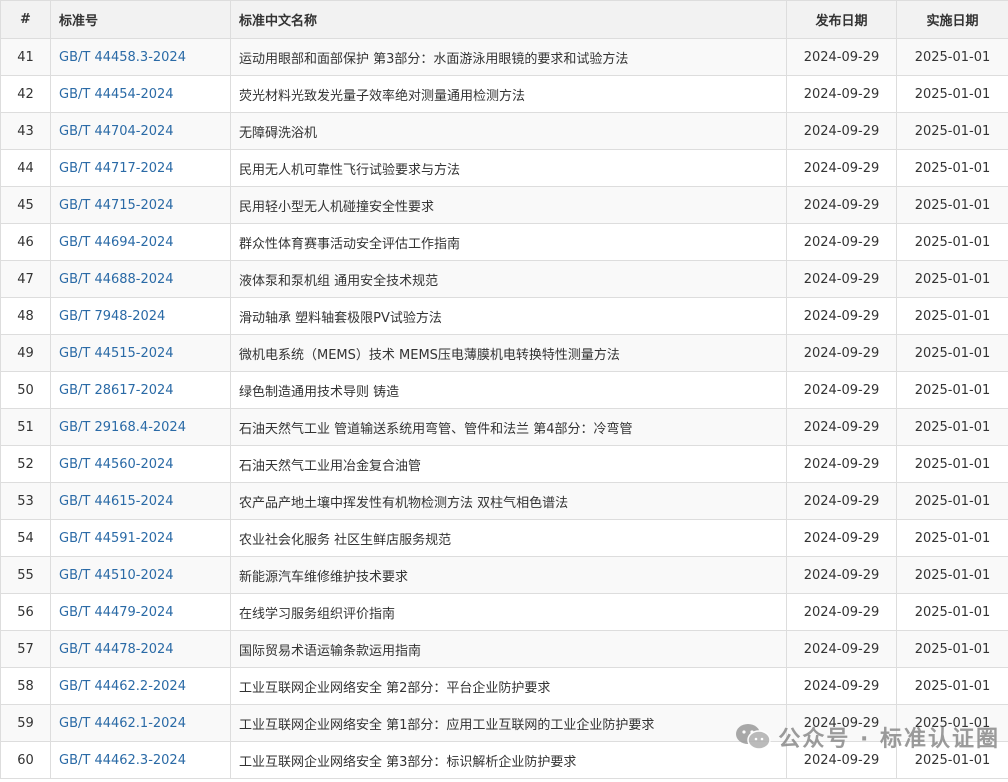  I want to click on header-code: 标准号, so click(140, 19).